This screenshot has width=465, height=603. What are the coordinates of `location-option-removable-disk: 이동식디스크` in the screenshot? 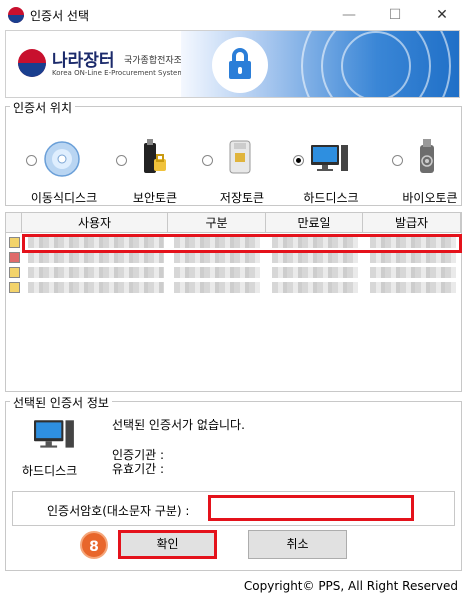 It's located at (70, 163).